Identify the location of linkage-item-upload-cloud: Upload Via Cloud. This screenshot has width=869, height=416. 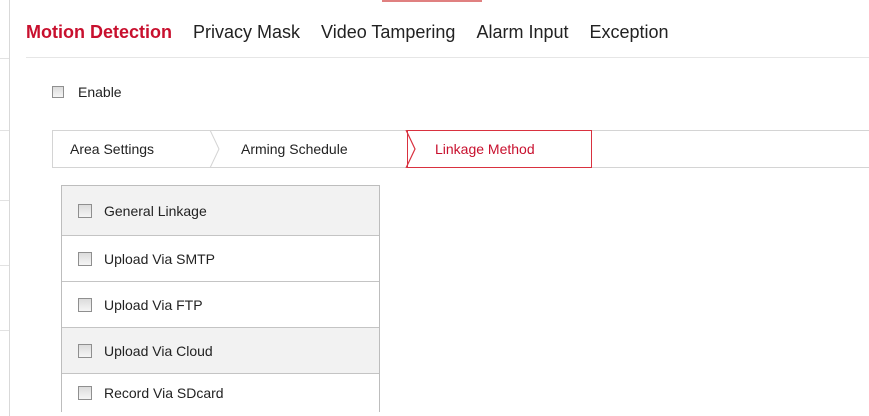
(220, 351).